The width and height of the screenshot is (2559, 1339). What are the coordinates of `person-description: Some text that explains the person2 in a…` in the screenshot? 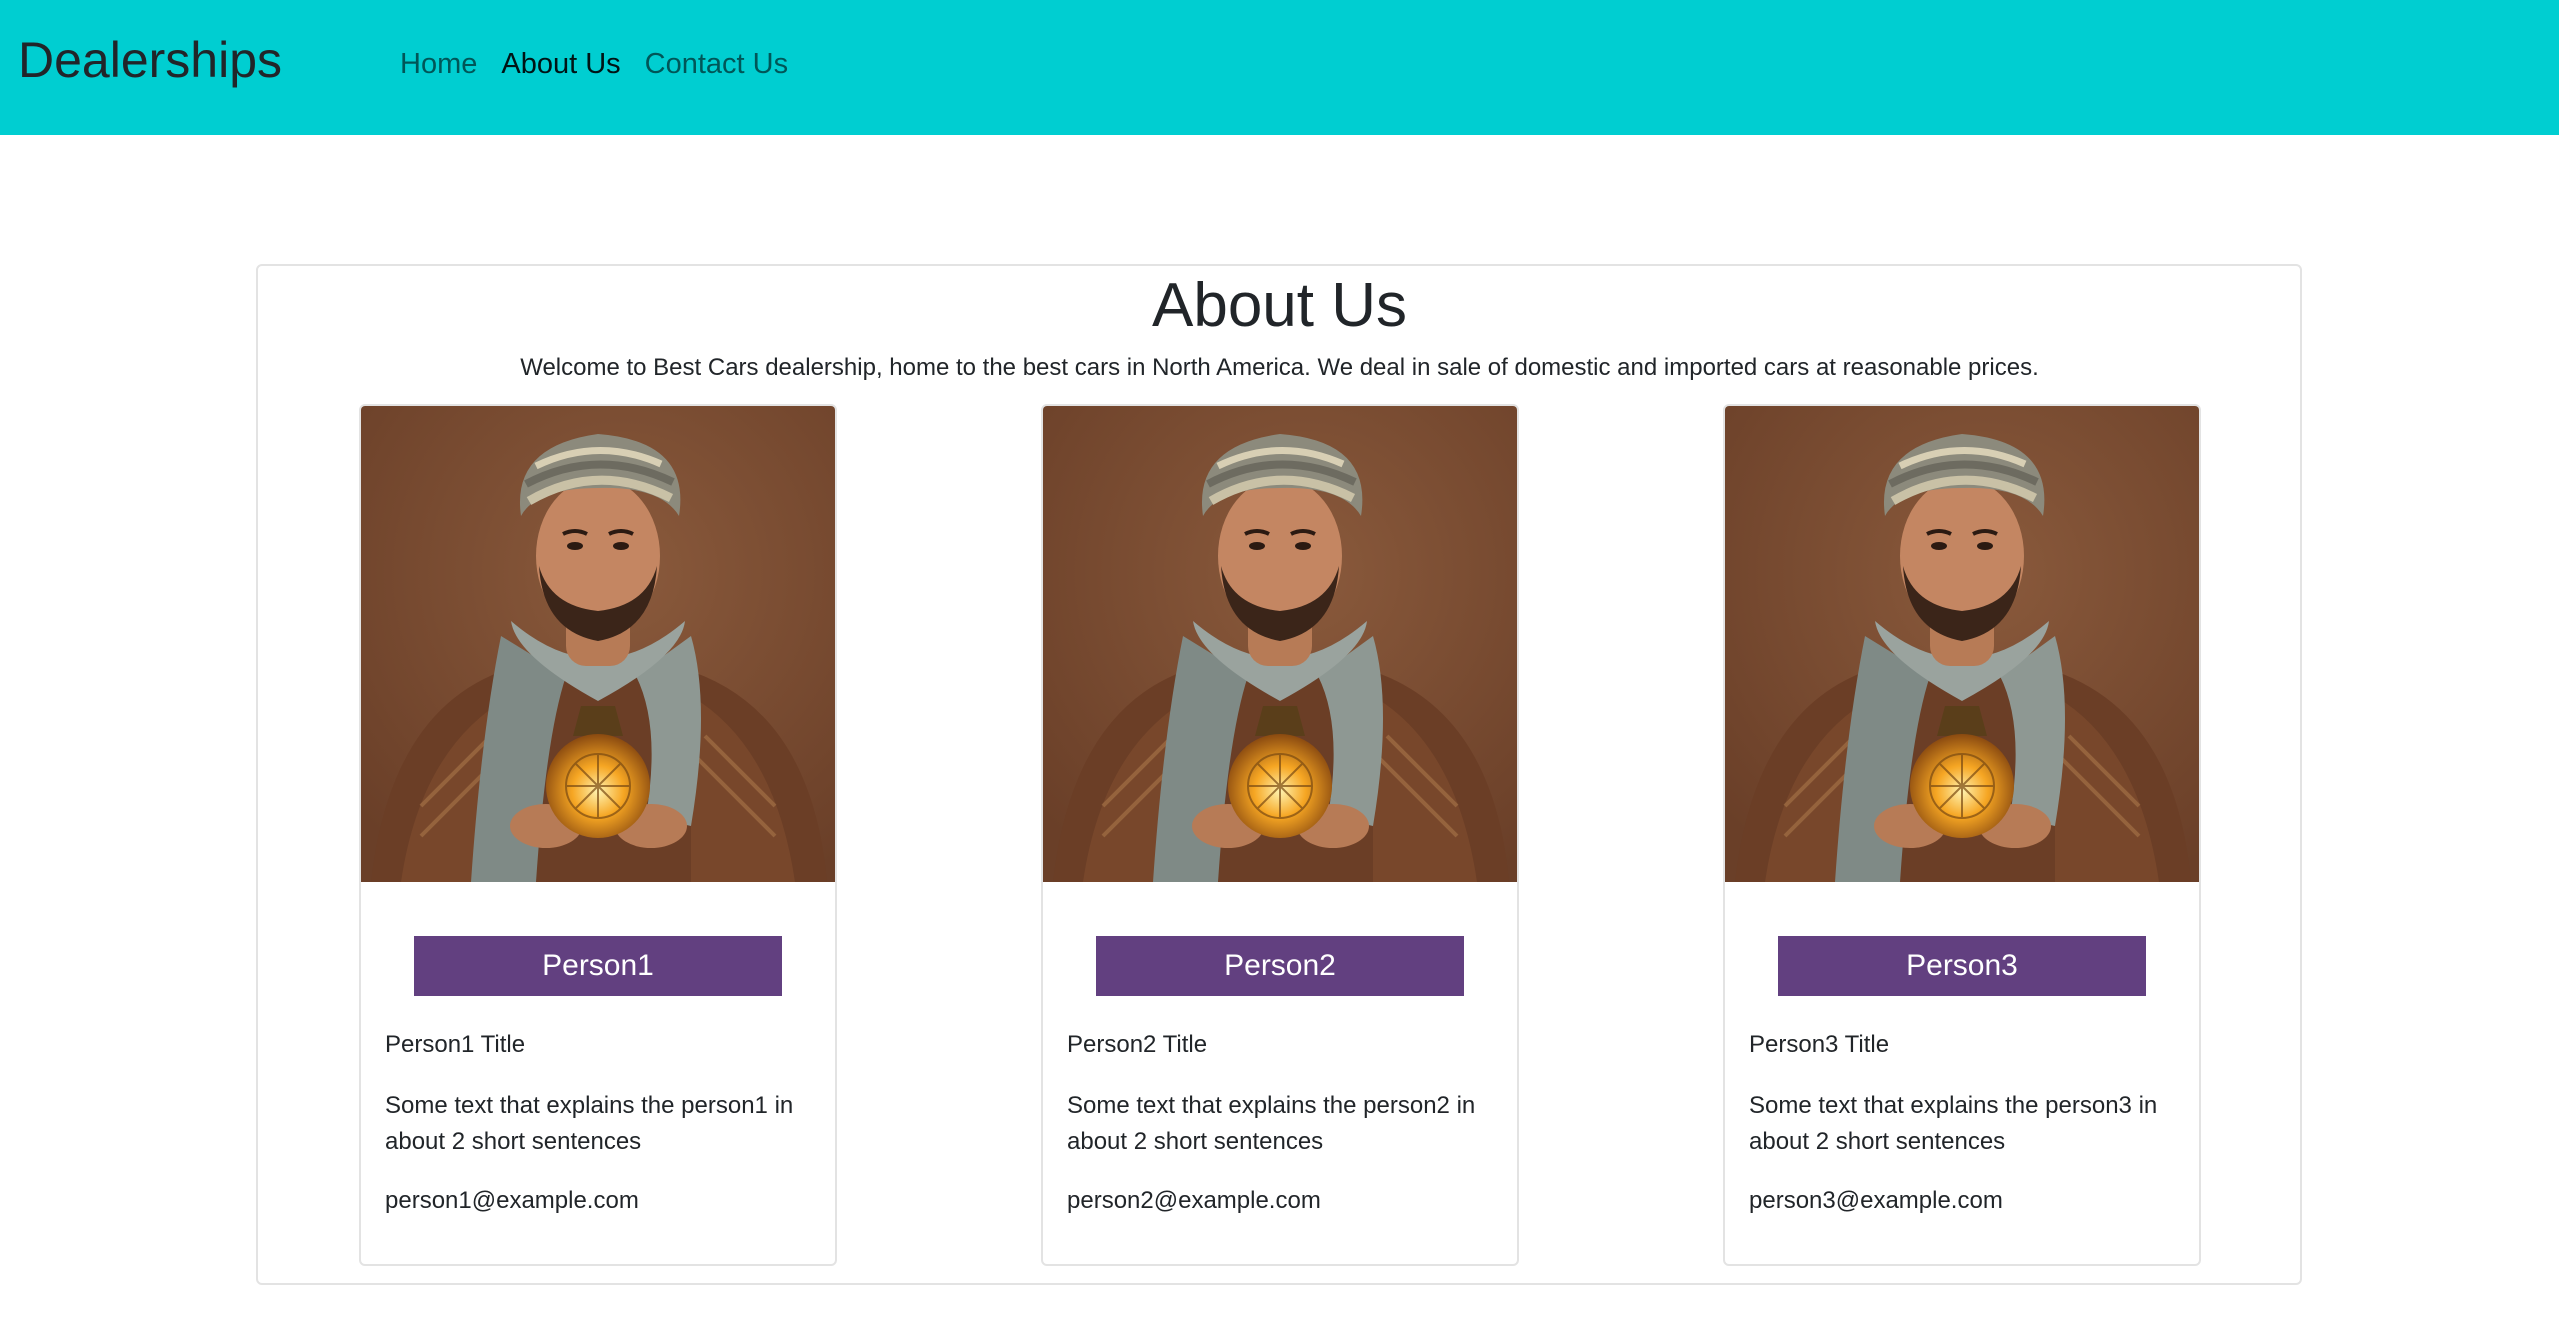 It's located at (1271, 1123).